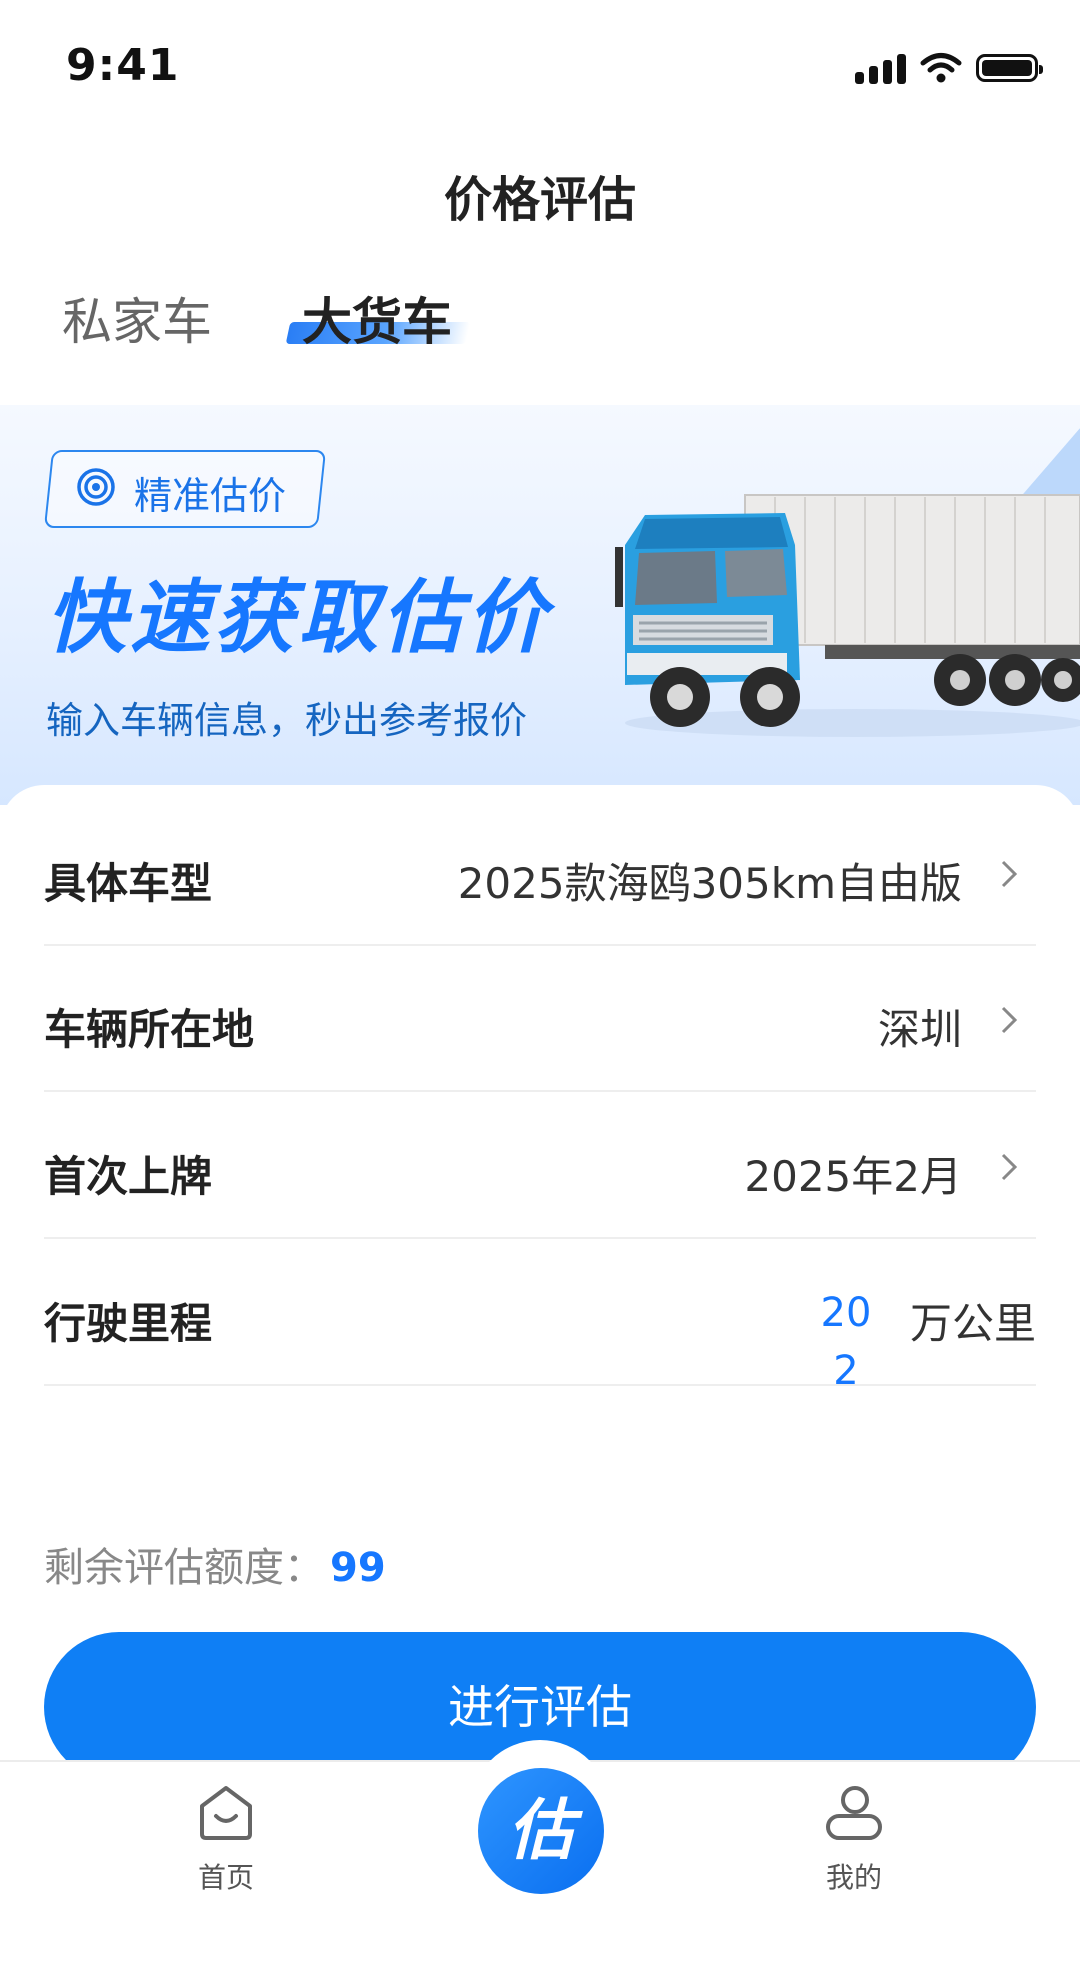  Describe the element at coordinates (128, 1323) in the screenshot. I see `mileage-label: 行驶里程` at that location.